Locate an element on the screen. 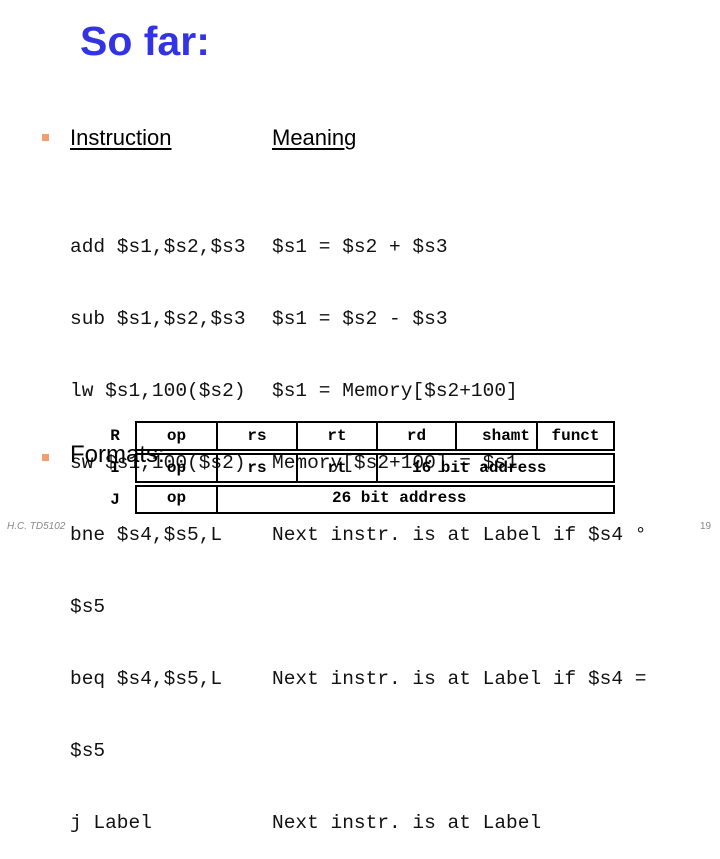  instruction-meaning: $s1 = Memory[$s2+100] is located at coordinates (395, 391).